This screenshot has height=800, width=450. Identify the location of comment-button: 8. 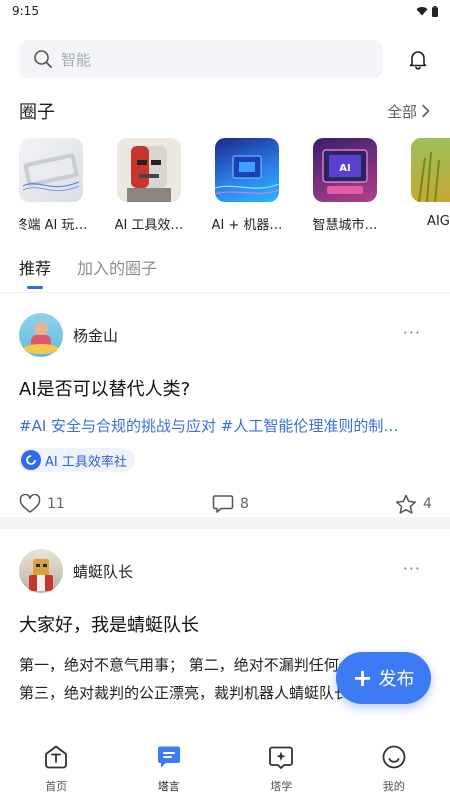
(230, 504).